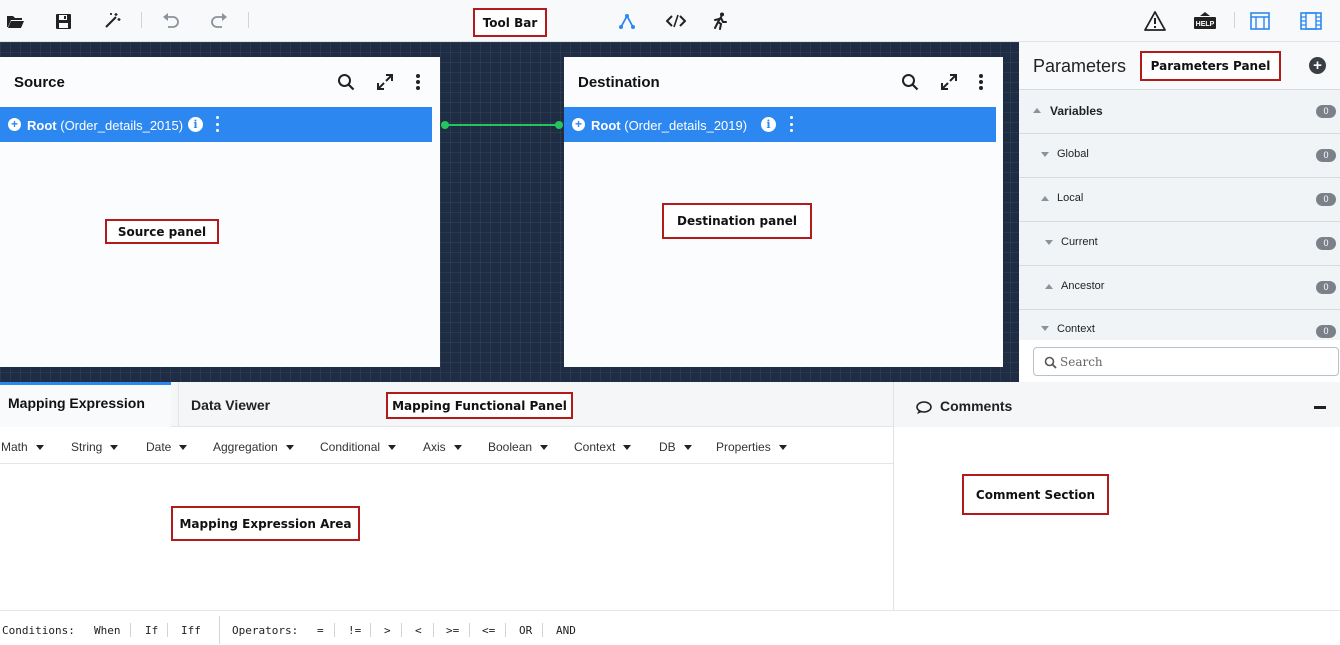 This screenshot has height=645, width=1340. I want to click on collapse-comments-button, so click(1320, 407).